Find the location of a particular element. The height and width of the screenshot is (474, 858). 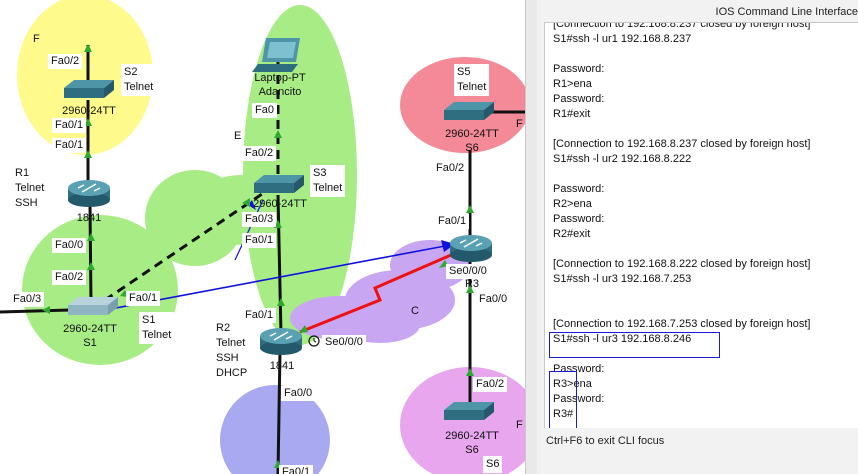

panel-splitter is located at coordinates (531, 237).